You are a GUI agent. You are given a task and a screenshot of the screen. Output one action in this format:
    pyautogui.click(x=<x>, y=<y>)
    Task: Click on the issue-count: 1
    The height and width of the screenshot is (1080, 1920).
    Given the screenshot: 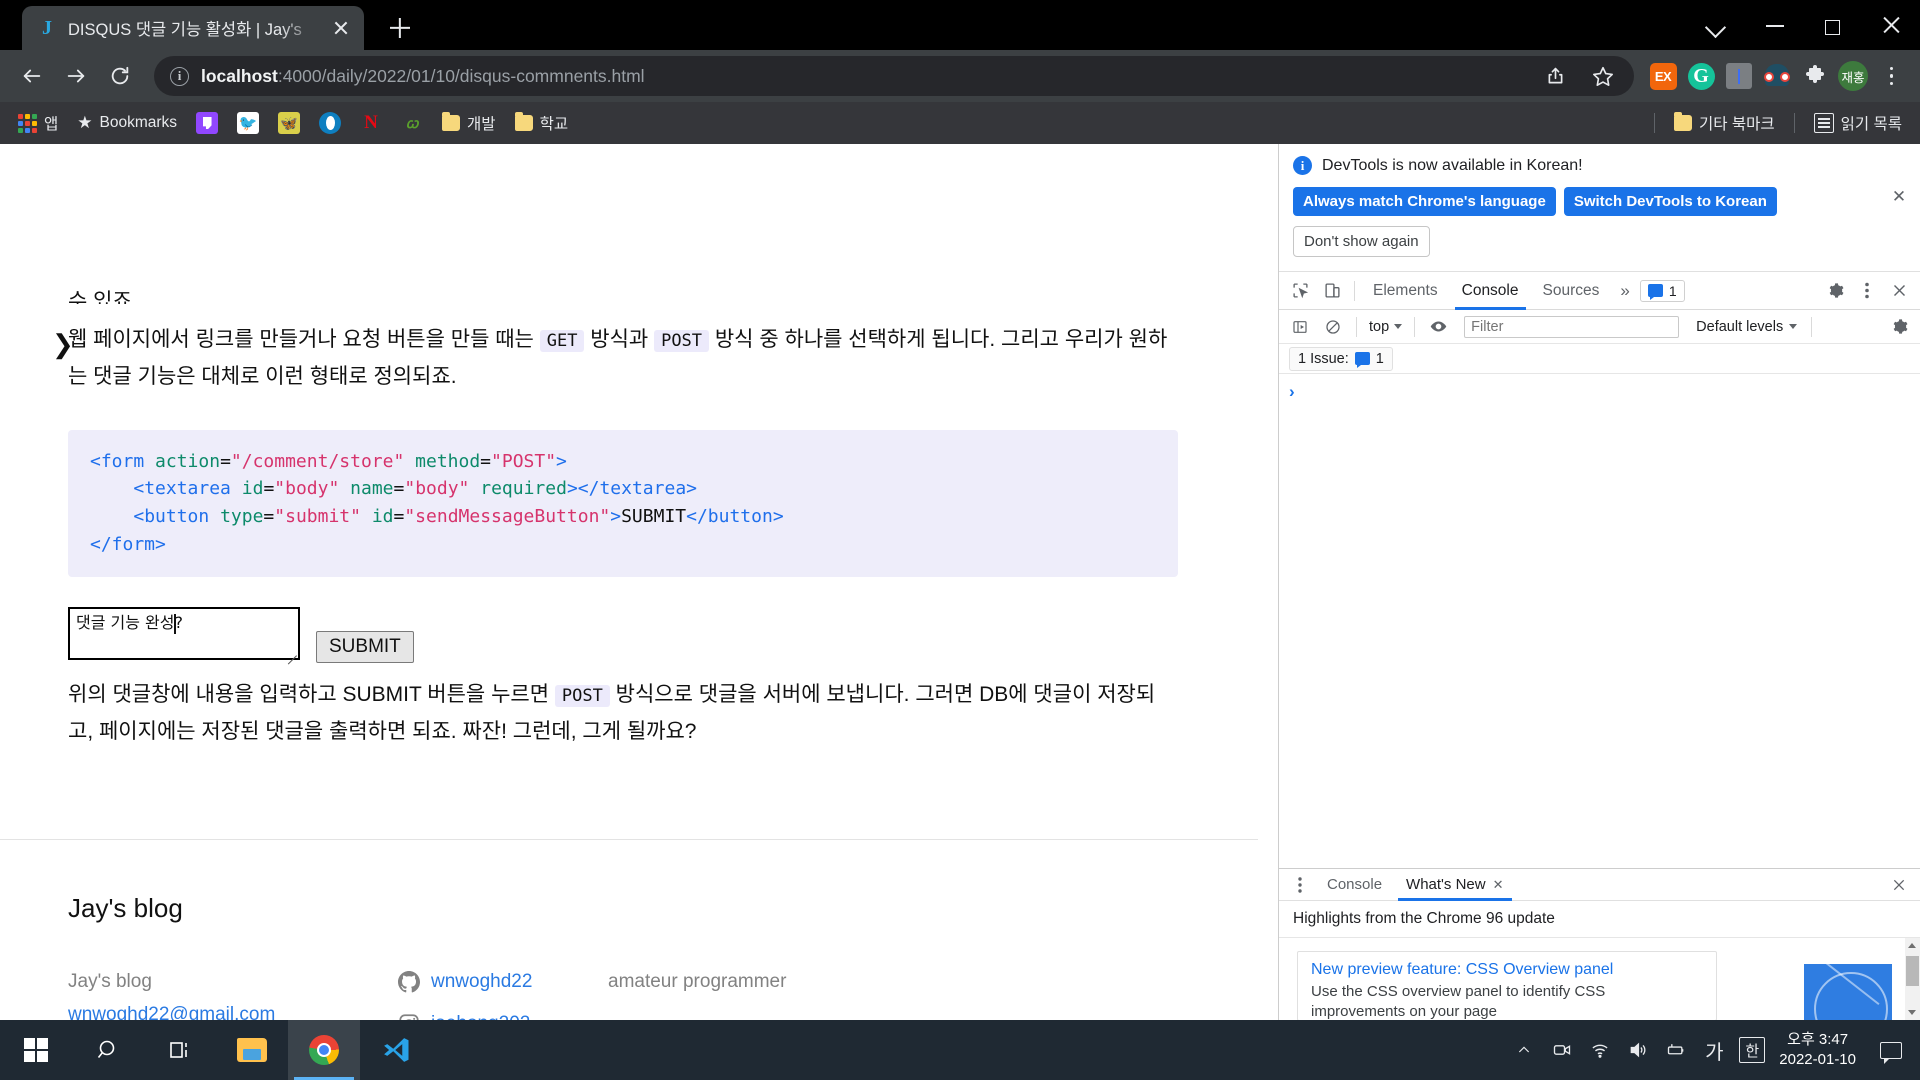 What is the action you would take?
    pyautogui.click(x=1379, y=358)
    